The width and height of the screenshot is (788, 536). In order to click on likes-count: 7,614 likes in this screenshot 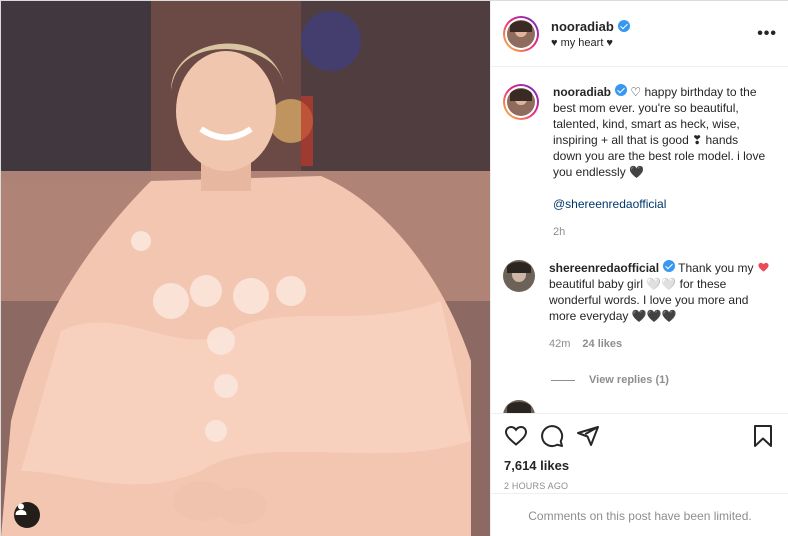, I will do `click(639, 465)`.